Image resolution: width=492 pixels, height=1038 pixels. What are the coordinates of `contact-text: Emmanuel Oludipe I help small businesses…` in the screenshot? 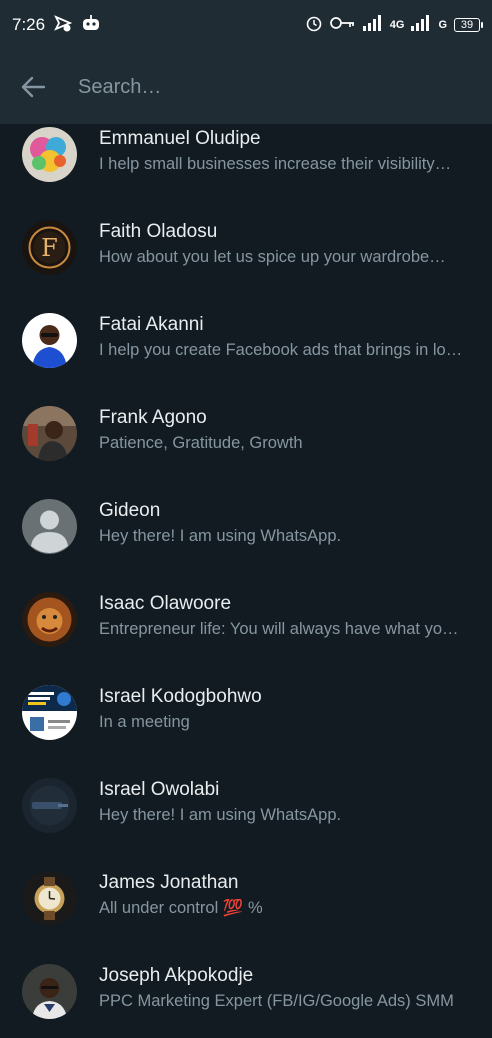 It's located at (286, 151).